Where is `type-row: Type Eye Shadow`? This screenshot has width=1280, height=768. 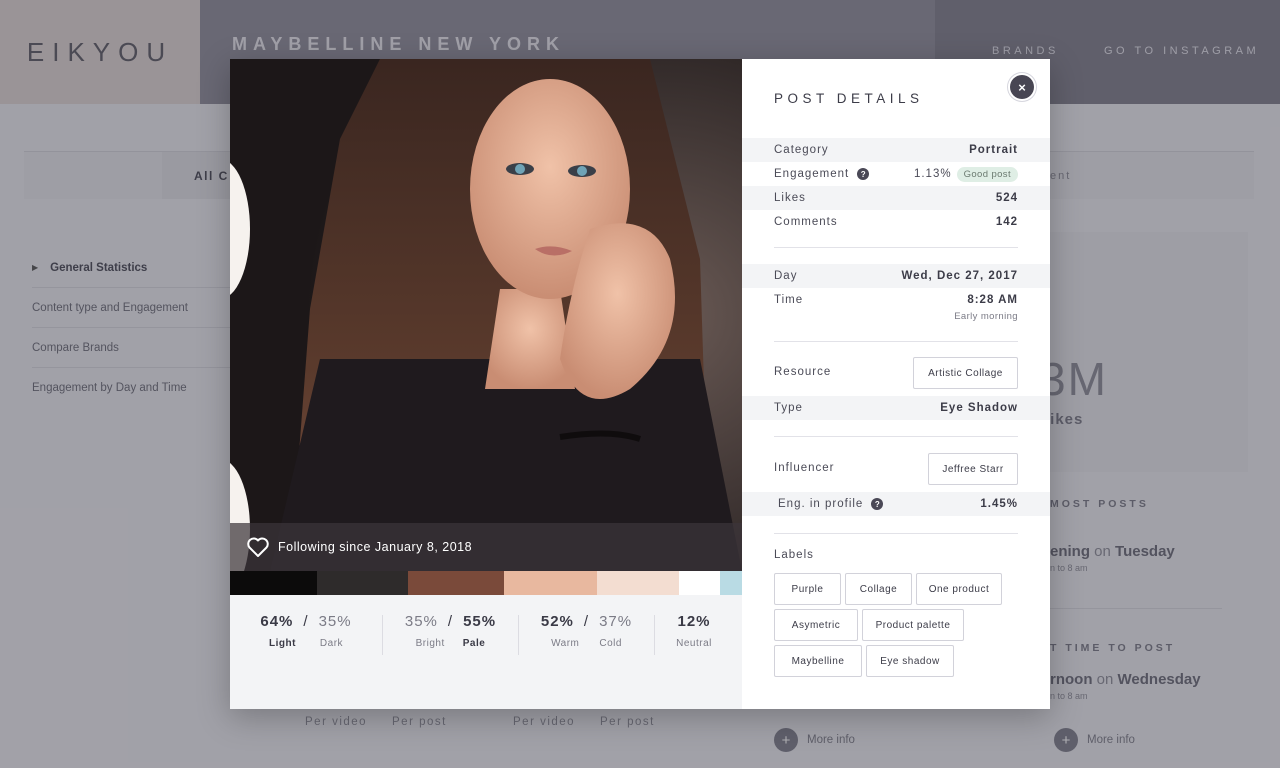
type-row: Type Eye Shadow is located at coordinates (896, 408).